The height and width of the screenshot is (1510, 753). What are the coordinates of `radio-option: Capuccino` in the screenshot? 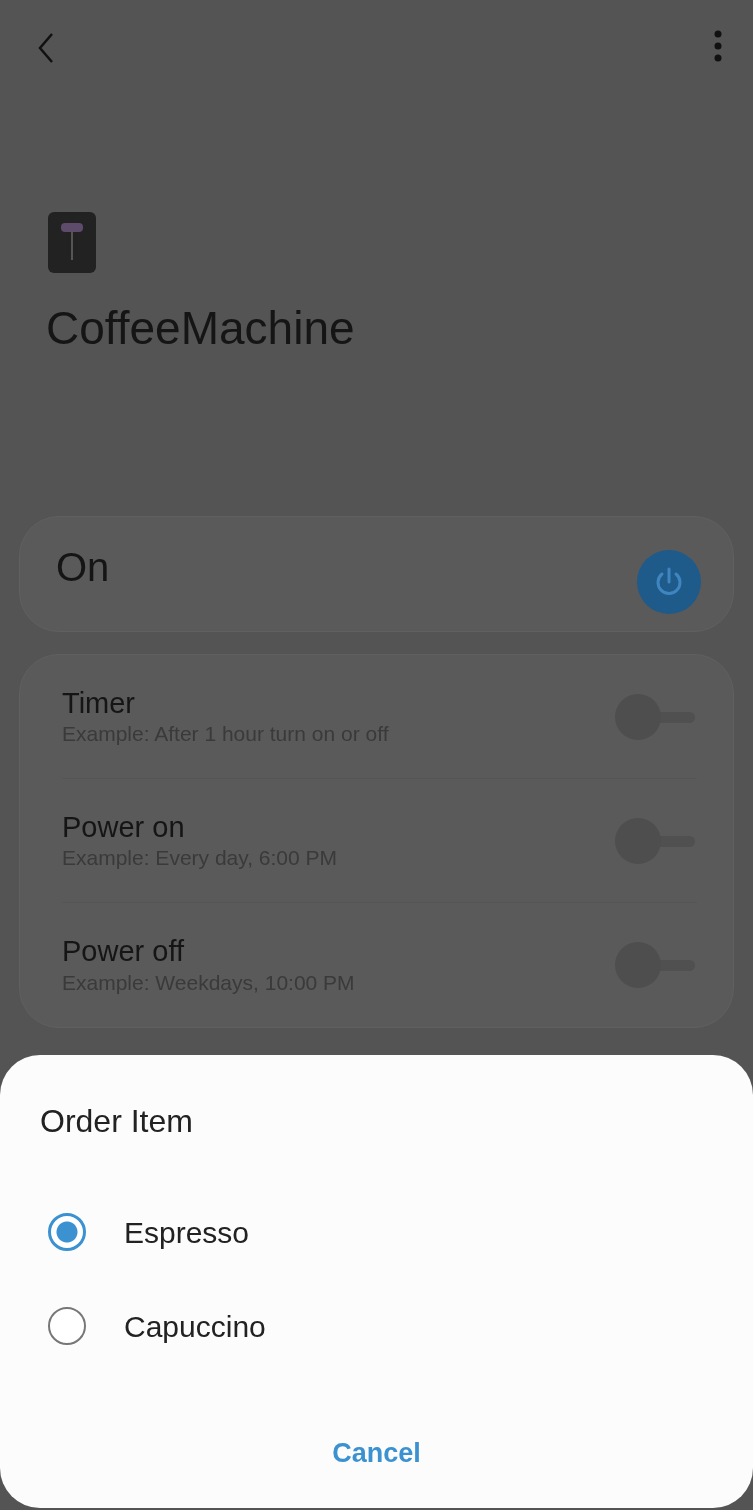 It's located at (376, 1326).